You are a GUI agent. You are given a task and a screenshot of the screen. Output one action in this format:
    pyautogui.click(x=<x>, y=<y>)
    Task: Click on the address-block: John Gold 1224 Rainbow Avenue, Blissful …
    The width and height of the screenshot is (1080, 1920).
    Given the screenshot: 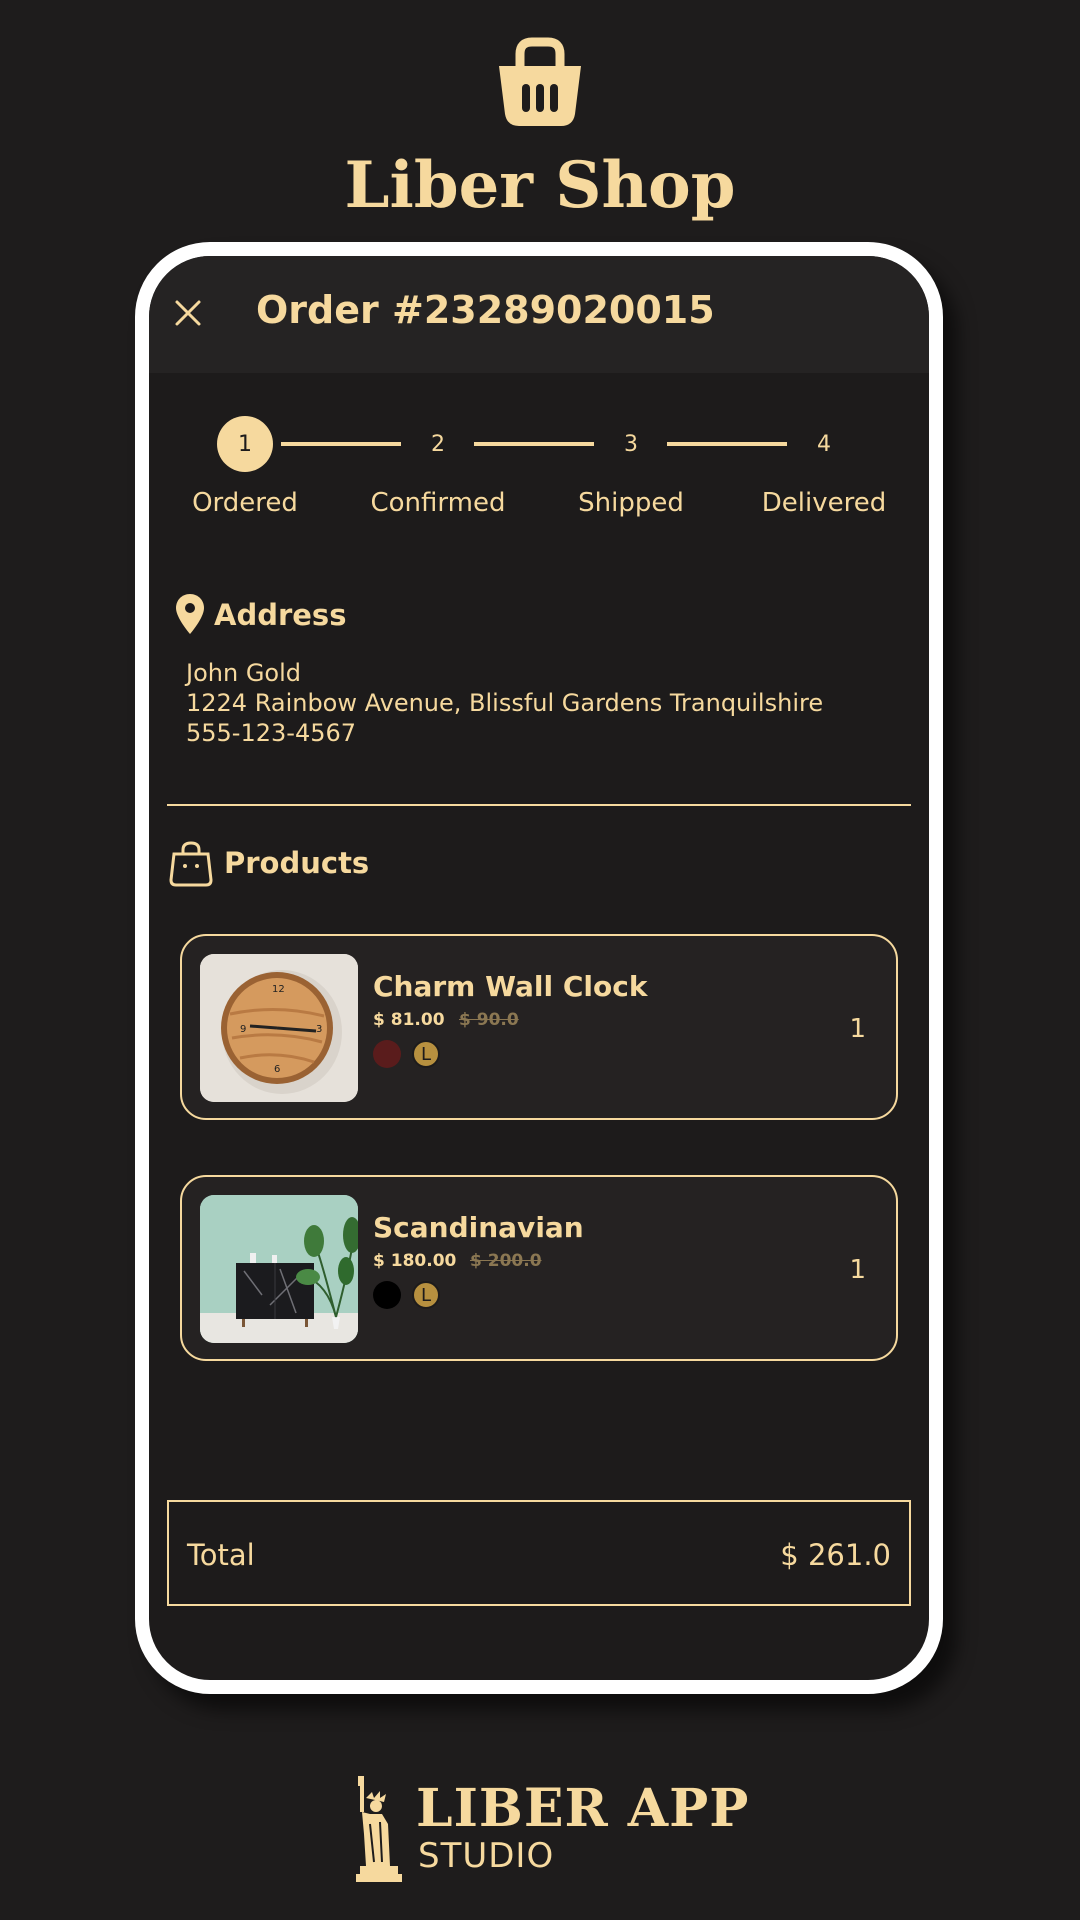 What is the action you would take?
    pyautogui.click(x=504, y=703)
    